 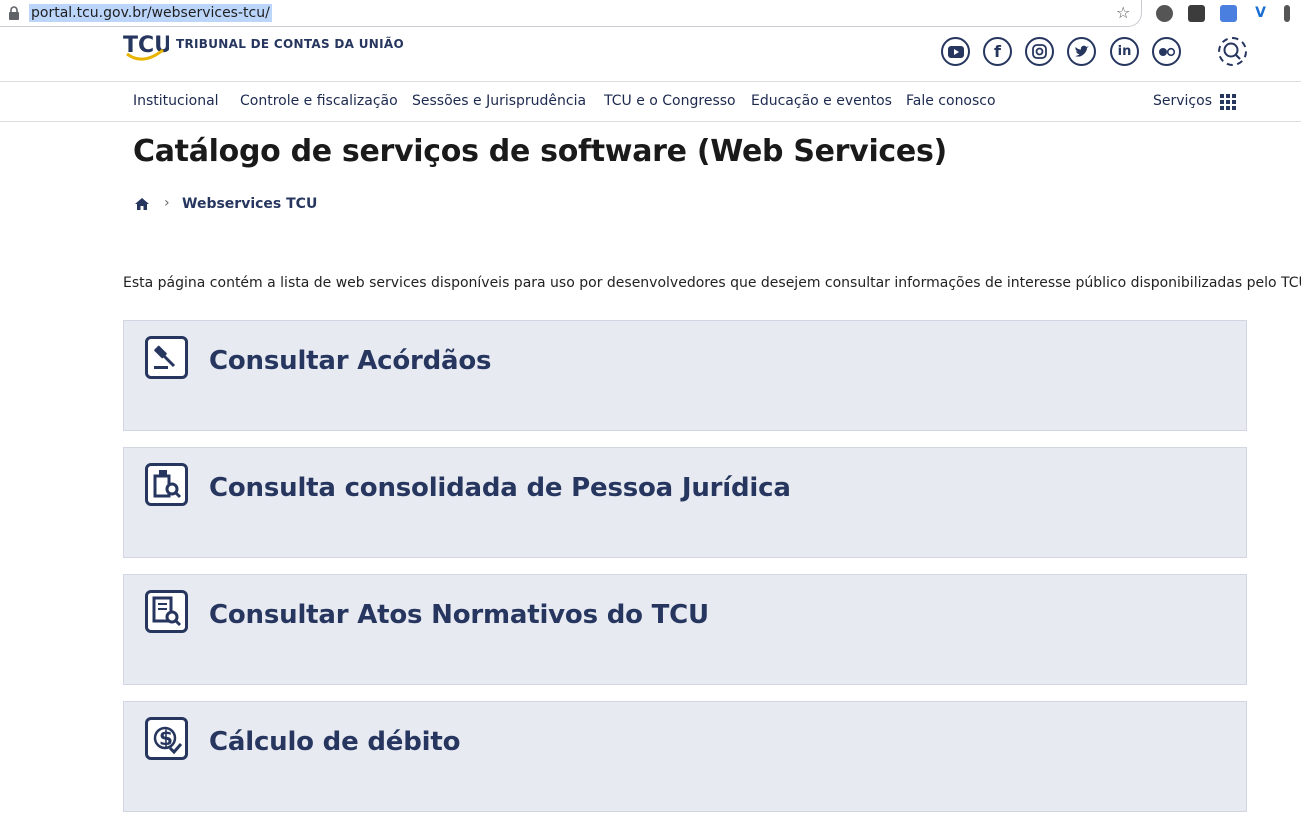 I want to click on search-button, so click(x=1232, y=51).